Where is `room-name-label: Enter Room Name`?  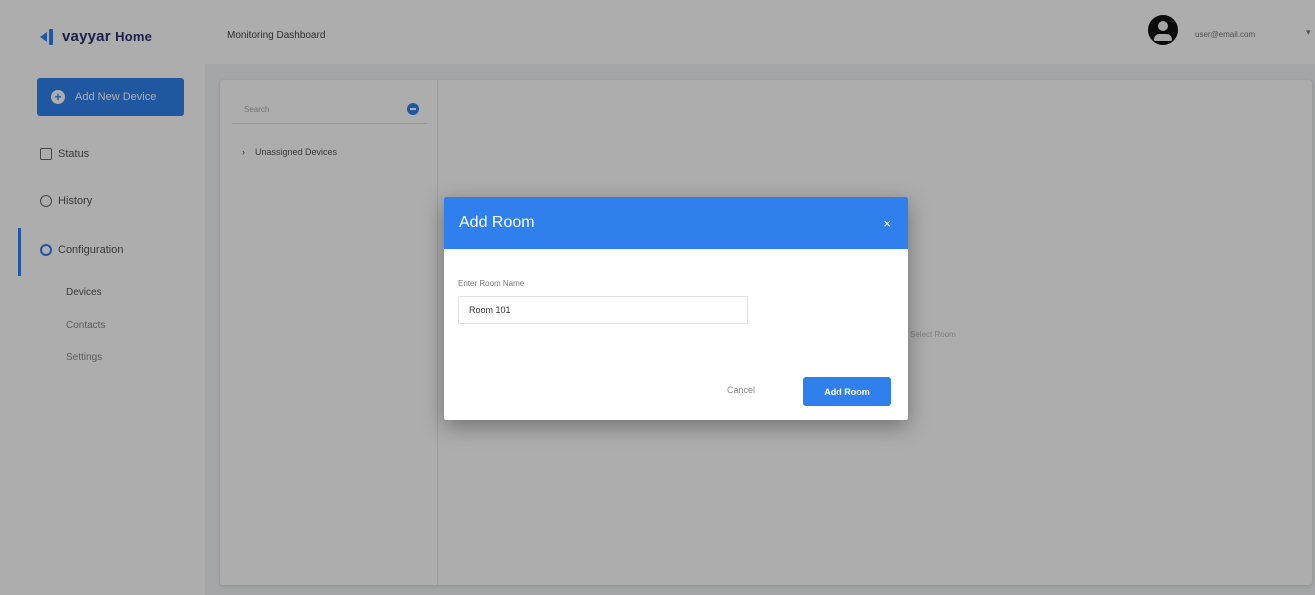 room-name-label: Enter Room Name is located at coordinates (491, 283).